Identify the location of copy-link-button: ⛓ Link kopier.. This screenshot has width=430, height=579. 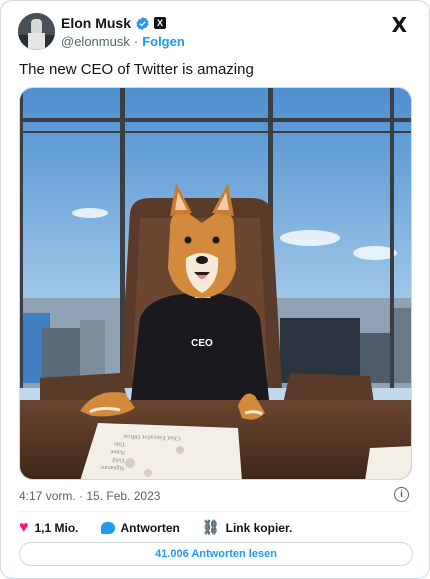
(247, 528).